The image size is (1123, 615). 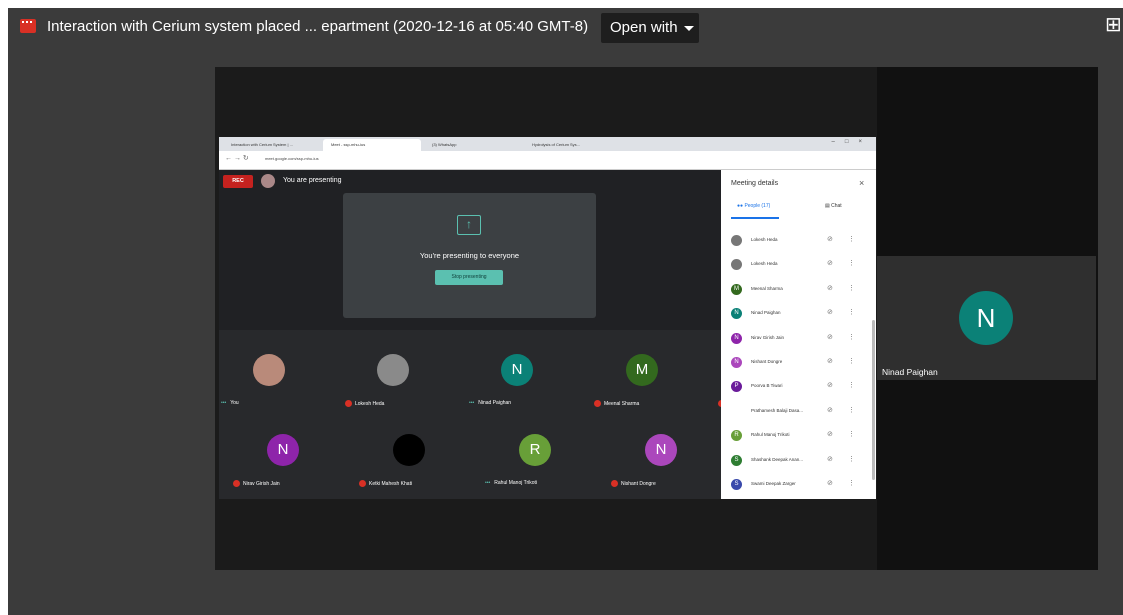 What do you see at coordinates (650, 28) in the screenshot?
I see `open-with-button: Open with` at bounding box center [650, 28].